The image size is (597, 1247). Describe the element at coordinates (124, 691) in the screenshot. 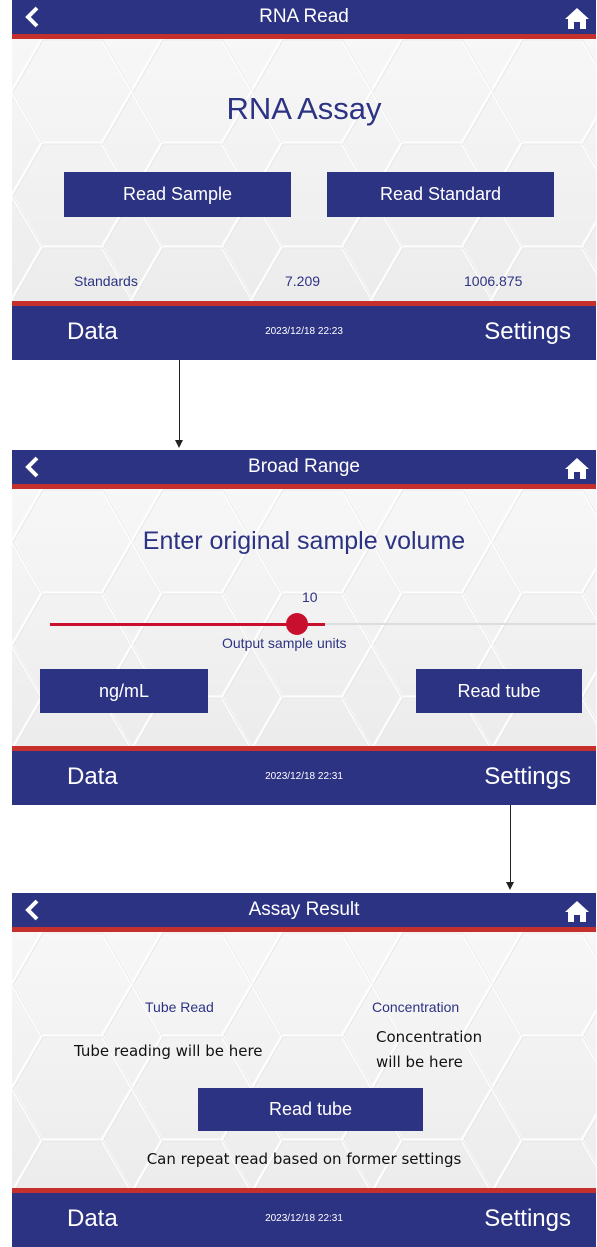

I see `units-button: ng/mL` at that location.